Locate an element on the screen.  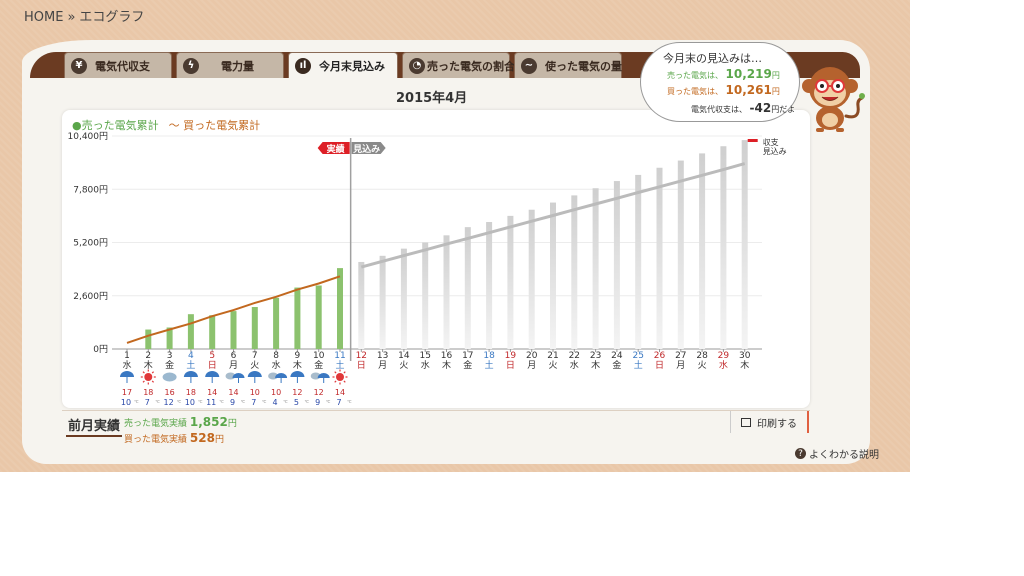
day-label: 28 is located at coordinates (702, 356).